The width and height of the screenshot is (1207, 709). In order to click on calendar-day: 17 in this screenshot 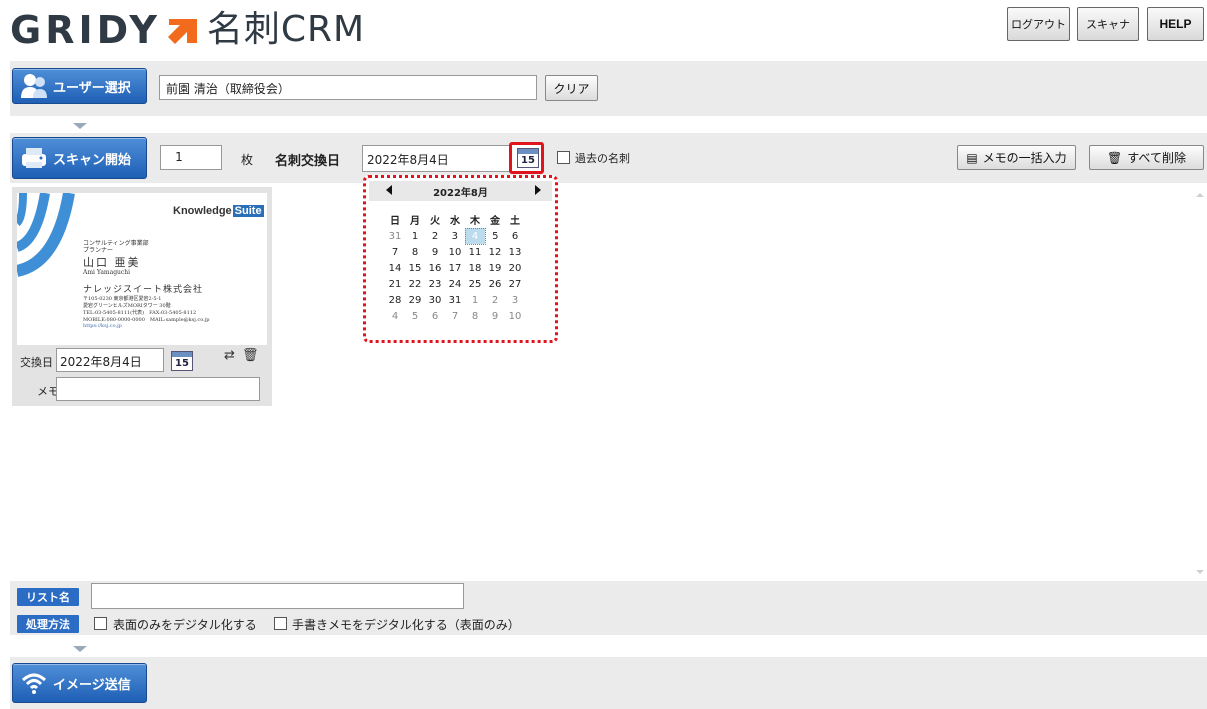, I will do `click(455, 268)`.